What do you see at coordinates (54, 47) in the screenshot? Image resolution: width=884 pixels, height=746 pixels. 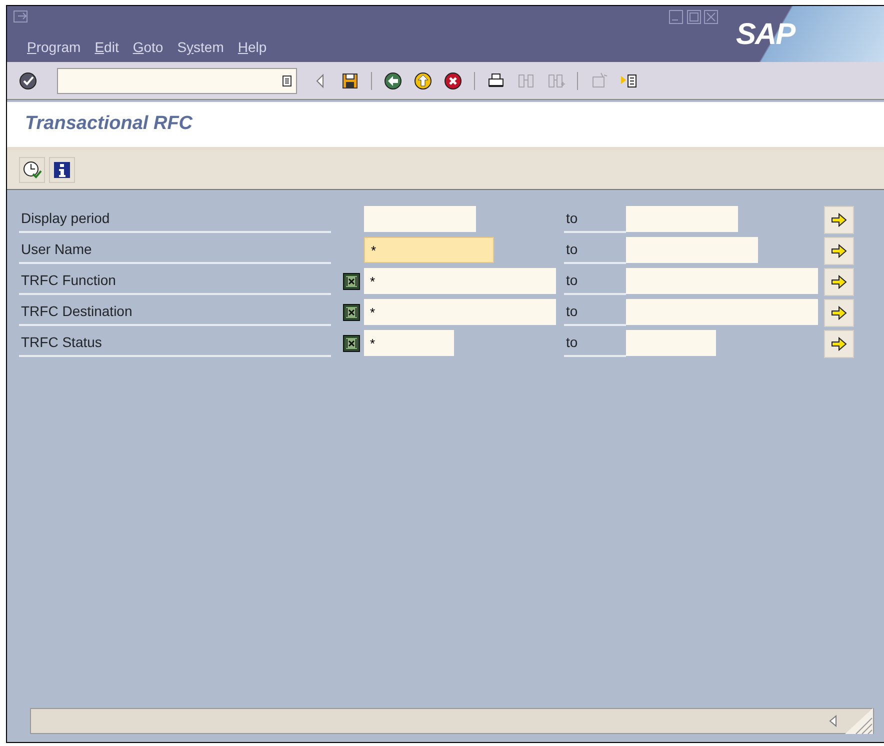 I see `menu-item: Program` at bounding box center [54, 47].